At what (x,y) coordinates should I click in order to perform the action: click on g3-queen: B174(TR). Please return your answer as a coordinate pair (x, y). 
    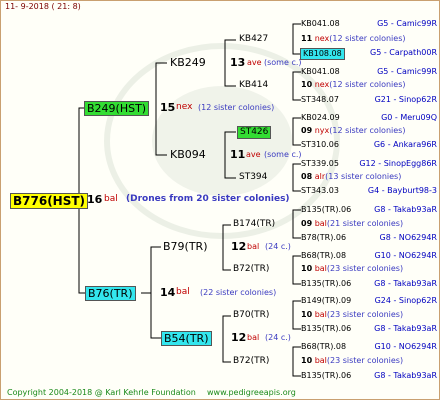
    Looking at the image, I should click on (254, 224).